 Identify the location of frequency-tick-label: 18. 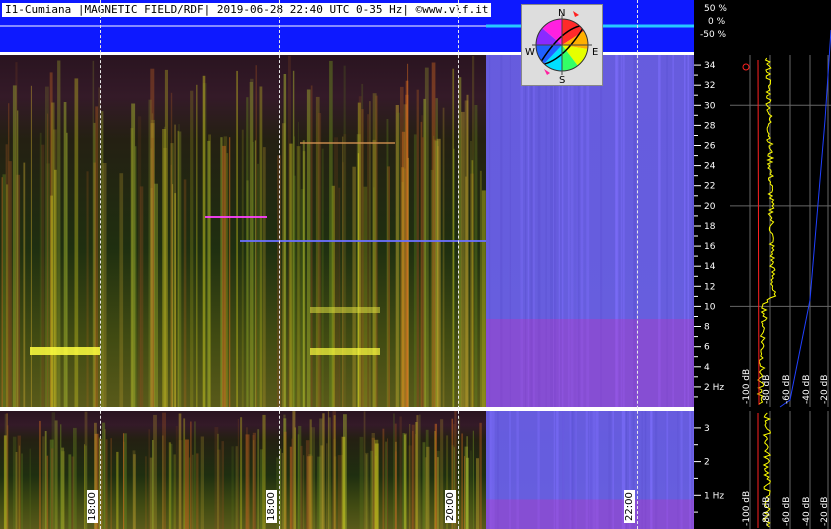
(710, 227).